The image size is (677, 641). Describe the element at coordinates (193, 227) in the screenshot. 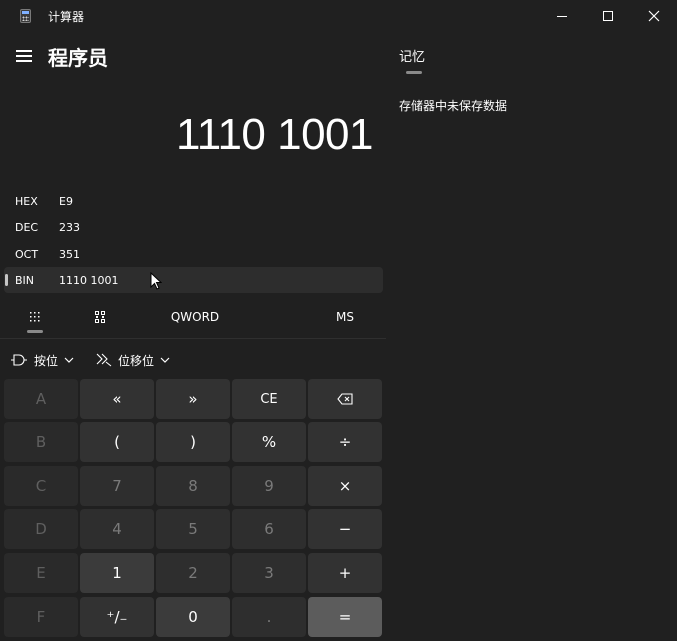

I see `radix-row-dec: DEC 233` at that location.